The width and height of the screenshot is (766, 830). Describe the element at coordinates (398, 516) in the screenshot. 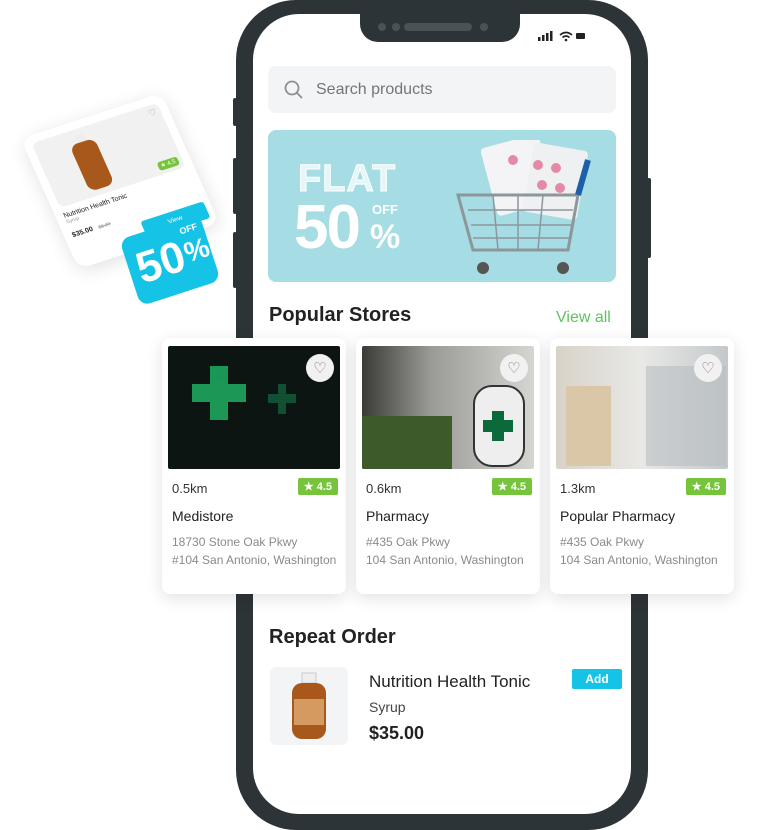

I see `store-name: Pharmacy` at that location.